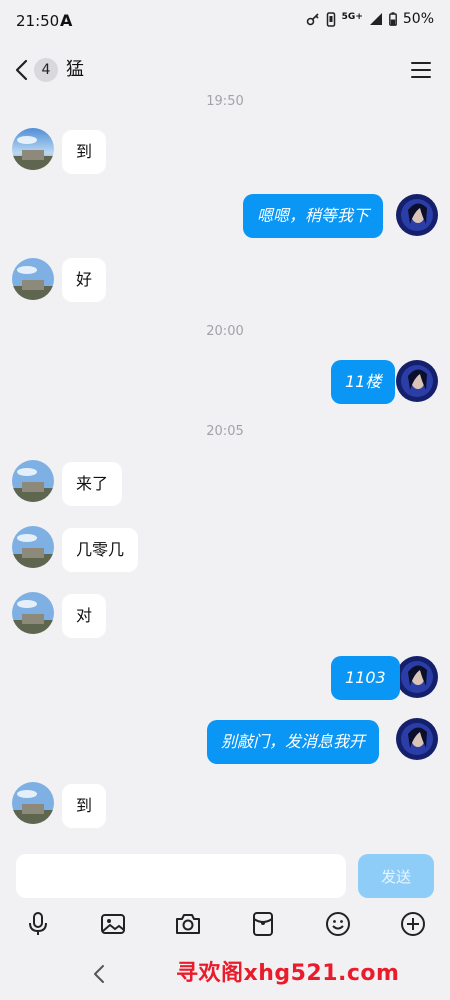 This screenshot has height=1000, width=450. I want to click on status-indicators: 5G+ 50%, so click(370, 19).